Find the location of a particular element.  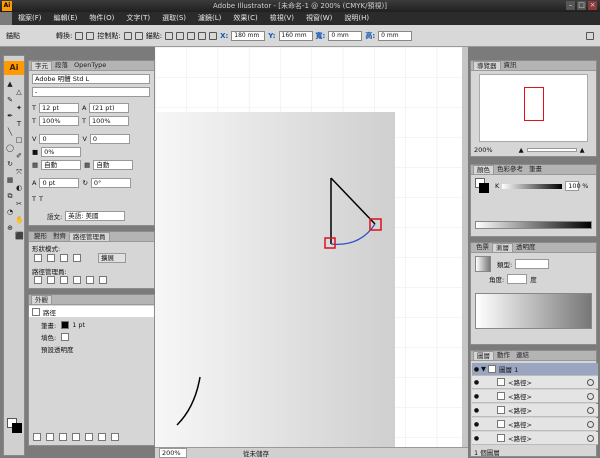

tool-12-icon: ▦ is located at coordinates (10, 180).